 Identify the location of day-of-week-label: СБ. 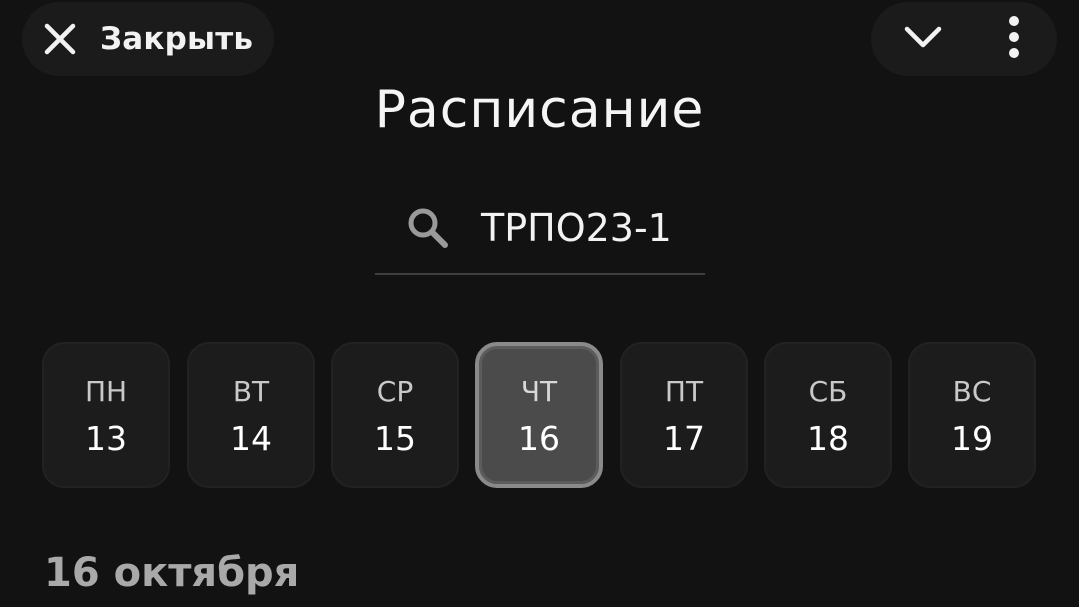
(828, 391).